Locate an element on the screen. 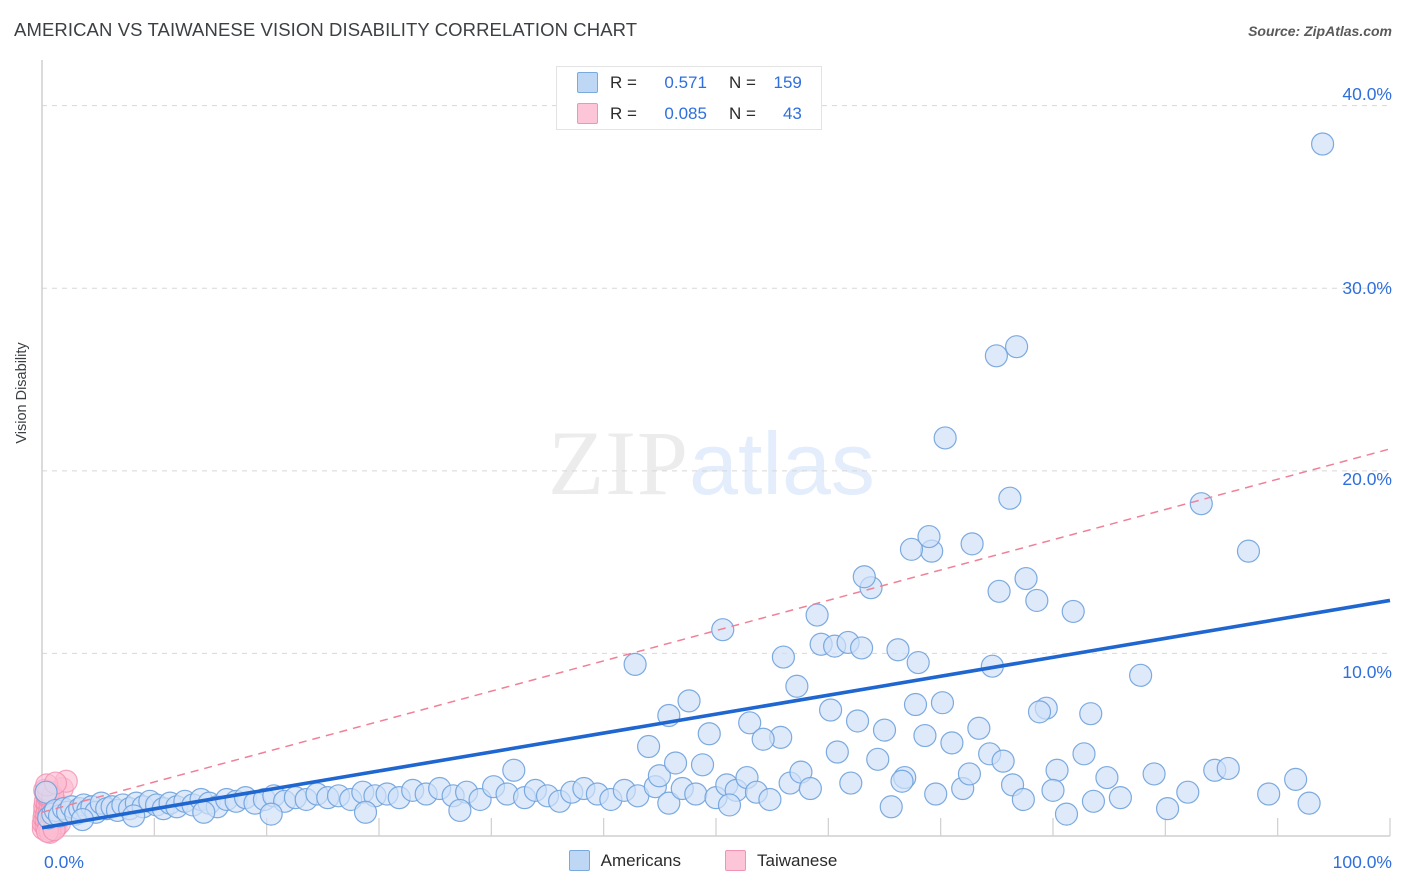 Image resolution: width=1406 pixels, height=892 pixels. stats-legend: R = 0.571 N = 159 R = 0.085 N = 43 is located at coordinates (689, 98).